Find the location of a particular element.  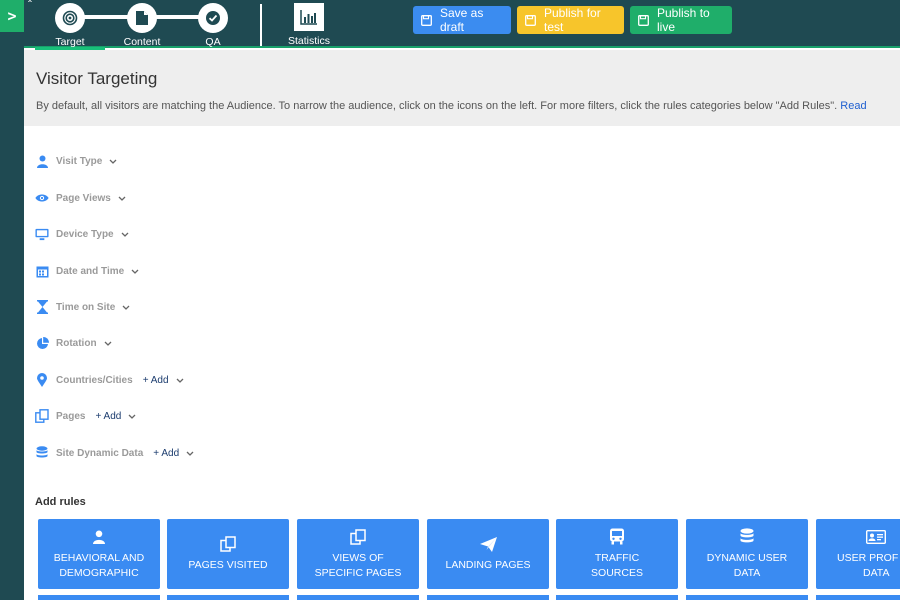

tile-label-line1: BEHAVIORAL AND is located at coordinates (99, 557).